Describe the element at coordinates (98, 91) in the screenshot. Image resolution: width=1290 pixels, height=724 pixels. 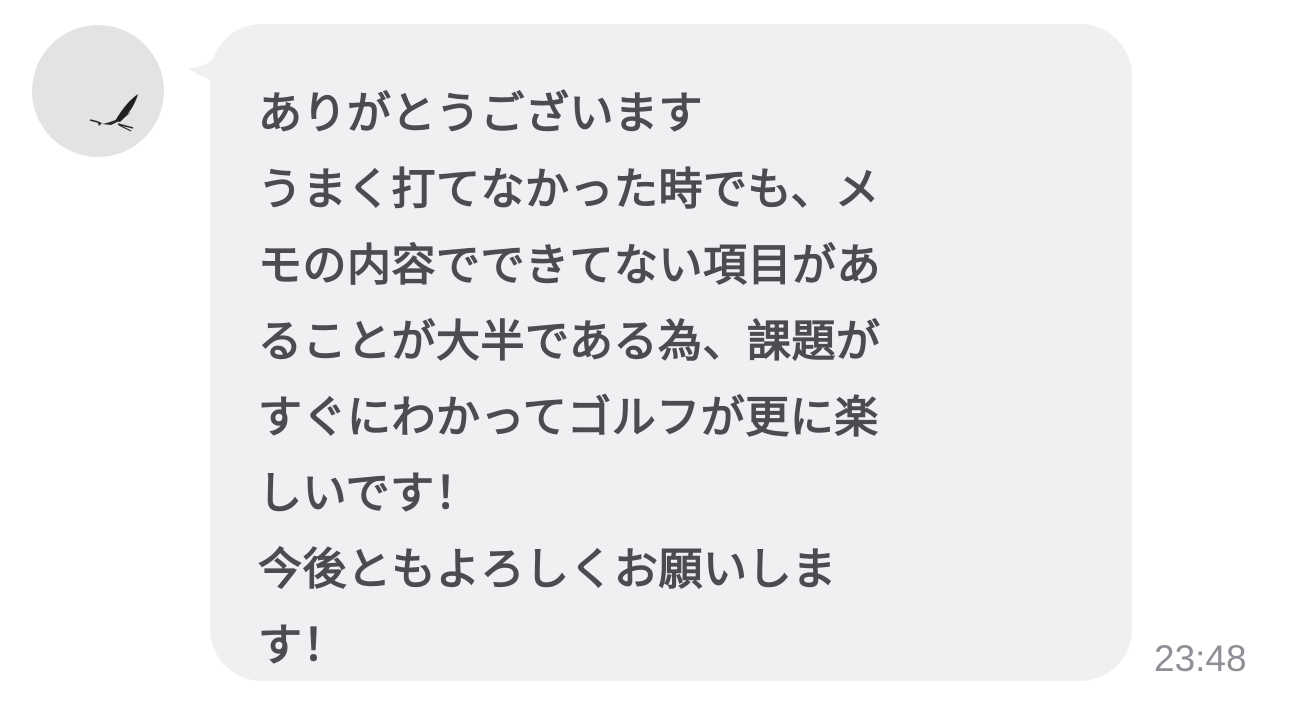
I see `avatar` at that location.